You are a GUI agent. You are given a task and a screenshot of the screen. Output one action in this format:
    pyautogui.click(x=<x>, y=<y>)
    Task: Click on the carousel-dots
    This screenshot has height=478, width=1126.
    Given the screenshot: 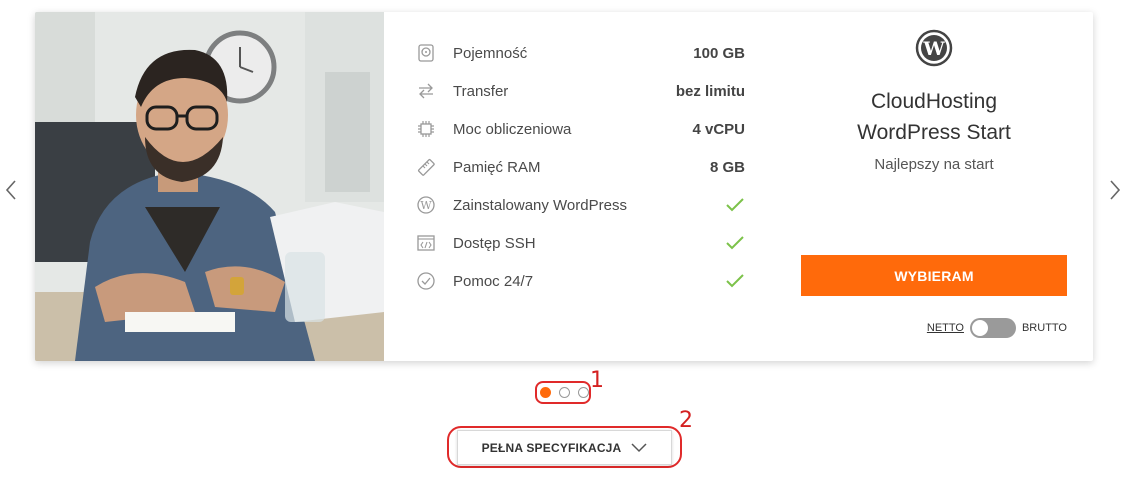 What is the action you would take?
    pyautogui.click(x=564, y=392)
    